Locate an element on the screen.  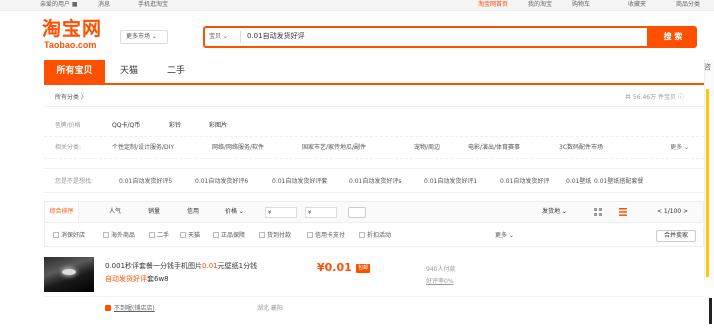
filter-label: 相关分类: is located at coordinates (68, 147).